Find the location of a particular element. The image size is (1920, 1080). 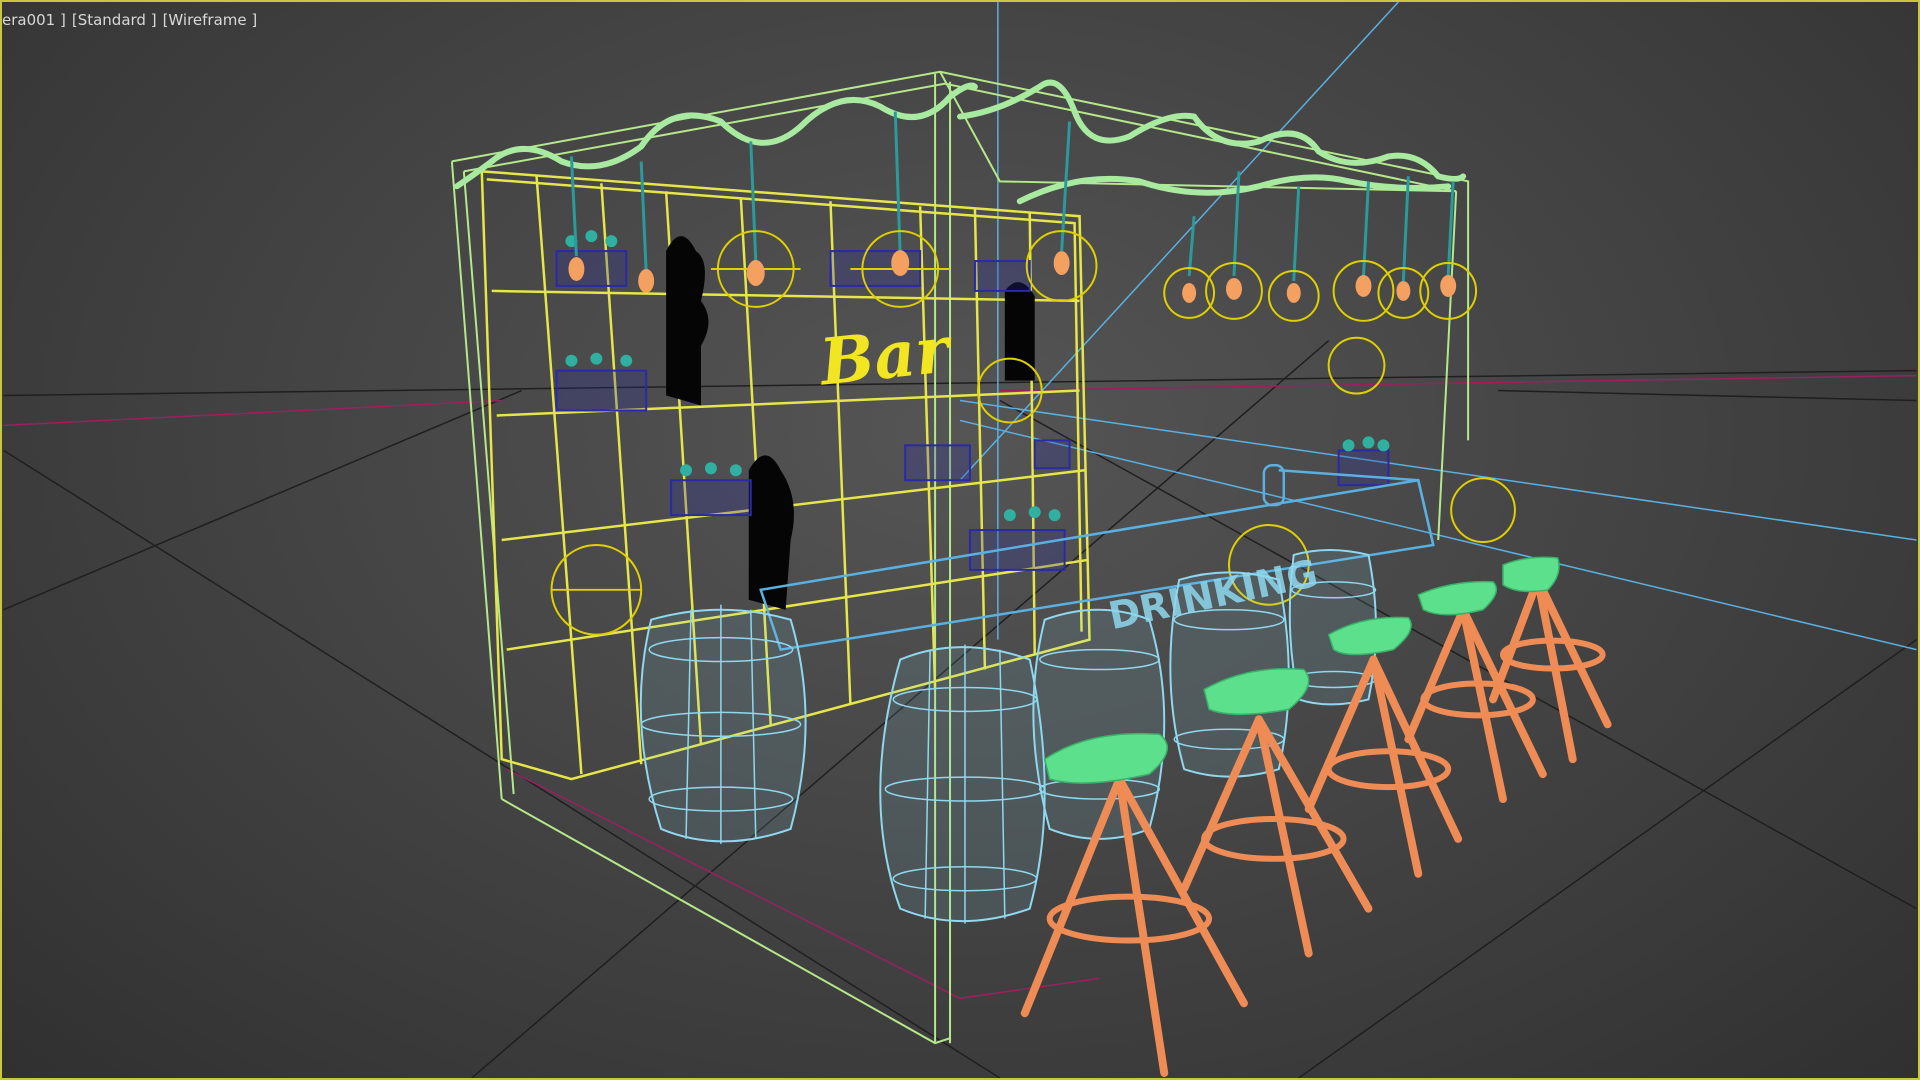

viewport-label: era001 ] [Standard ] [Wireframe ] is located at coordinates (132, 20).